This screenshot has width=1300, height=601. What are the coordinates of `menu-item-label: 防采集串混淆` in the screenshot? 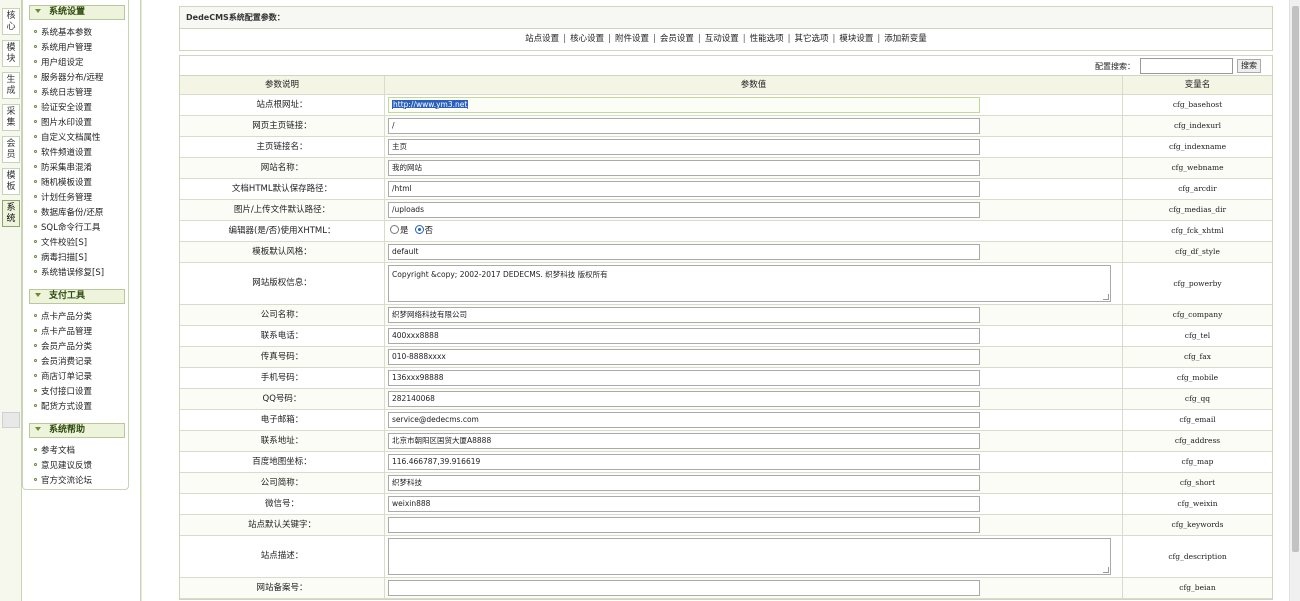 It's located at (67, 168).